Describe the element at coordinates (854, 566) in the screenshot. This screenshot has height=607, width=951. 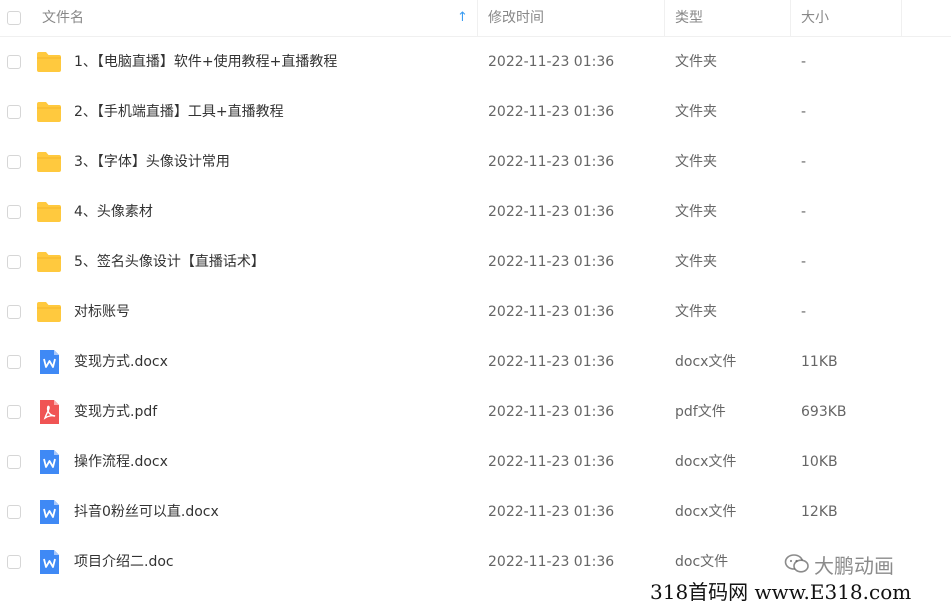
I see `wechat-watermark-text: 大鹏动画` at that location.